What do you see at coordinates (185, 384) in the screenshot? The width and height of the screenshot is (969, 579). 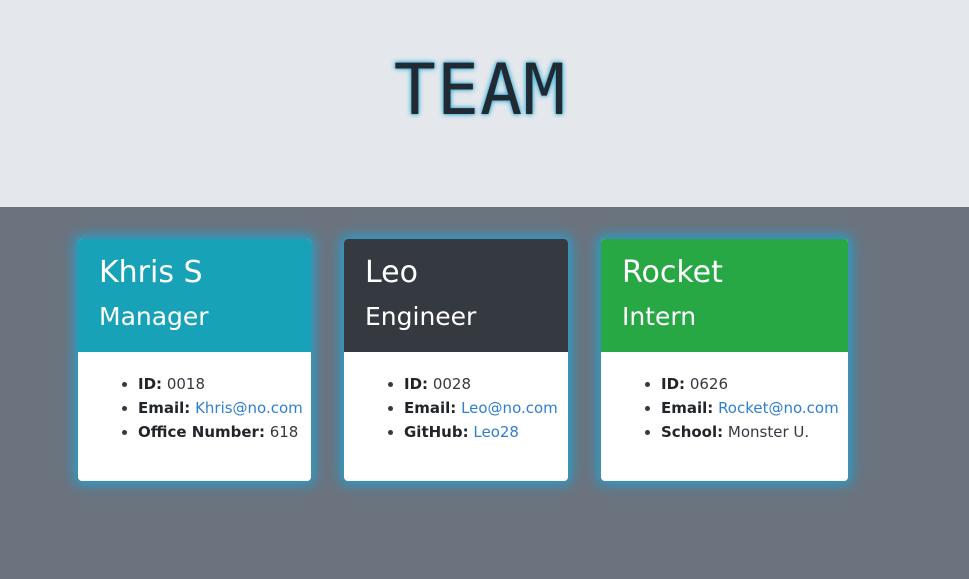 I see `field-value: 0018` at bounding box center [185, 384].